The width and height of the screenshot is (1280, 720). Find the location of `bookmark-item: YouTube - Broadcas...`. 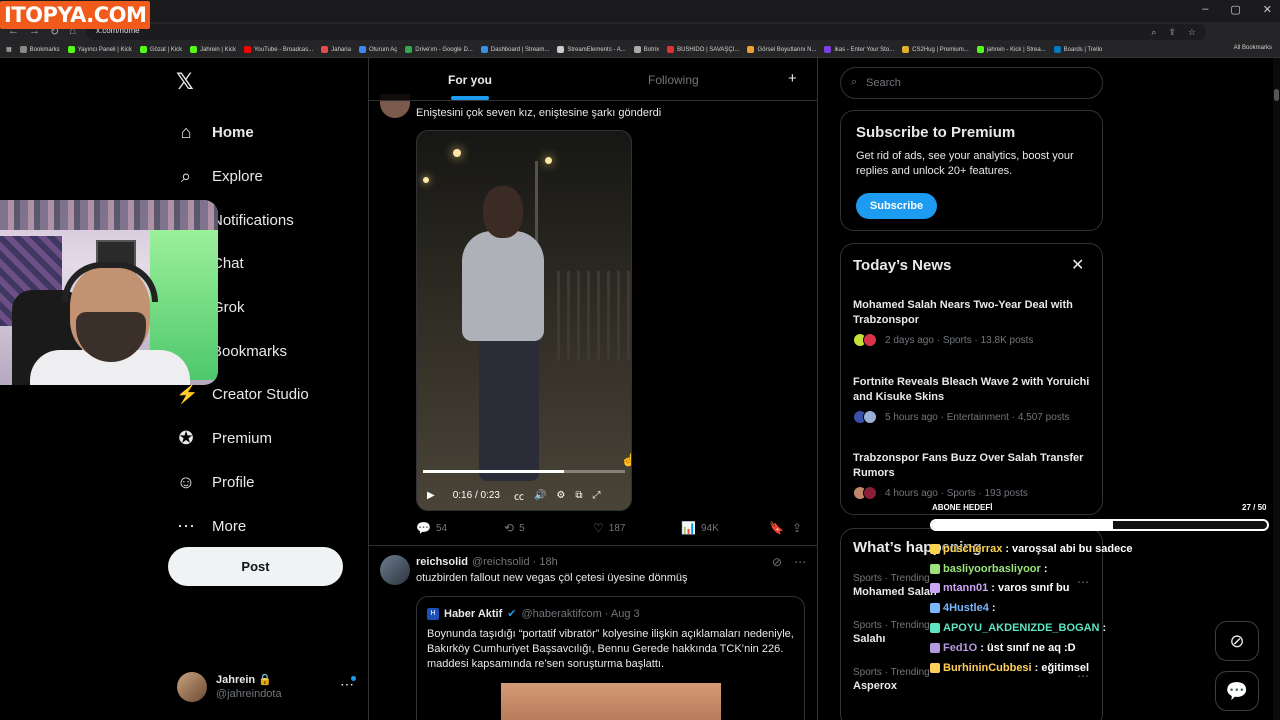

bookmark-item: YouTube - Broadcas... is located at coordinates (278, 49).